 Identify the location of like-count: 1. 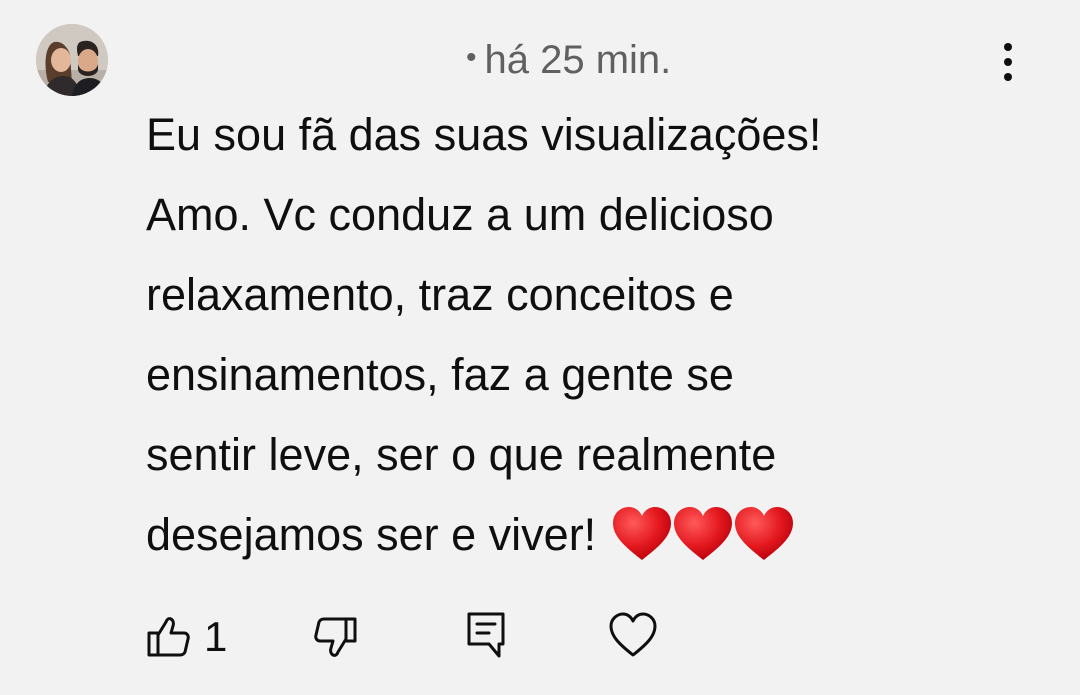
(216, 636).